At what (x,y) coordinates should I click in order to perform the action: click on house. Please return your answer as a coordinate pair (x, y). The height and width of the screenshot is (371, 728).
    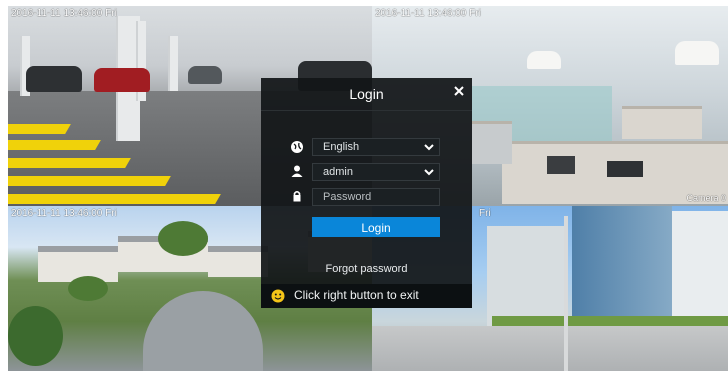
    Looking at the image, I should click on (238, 261).